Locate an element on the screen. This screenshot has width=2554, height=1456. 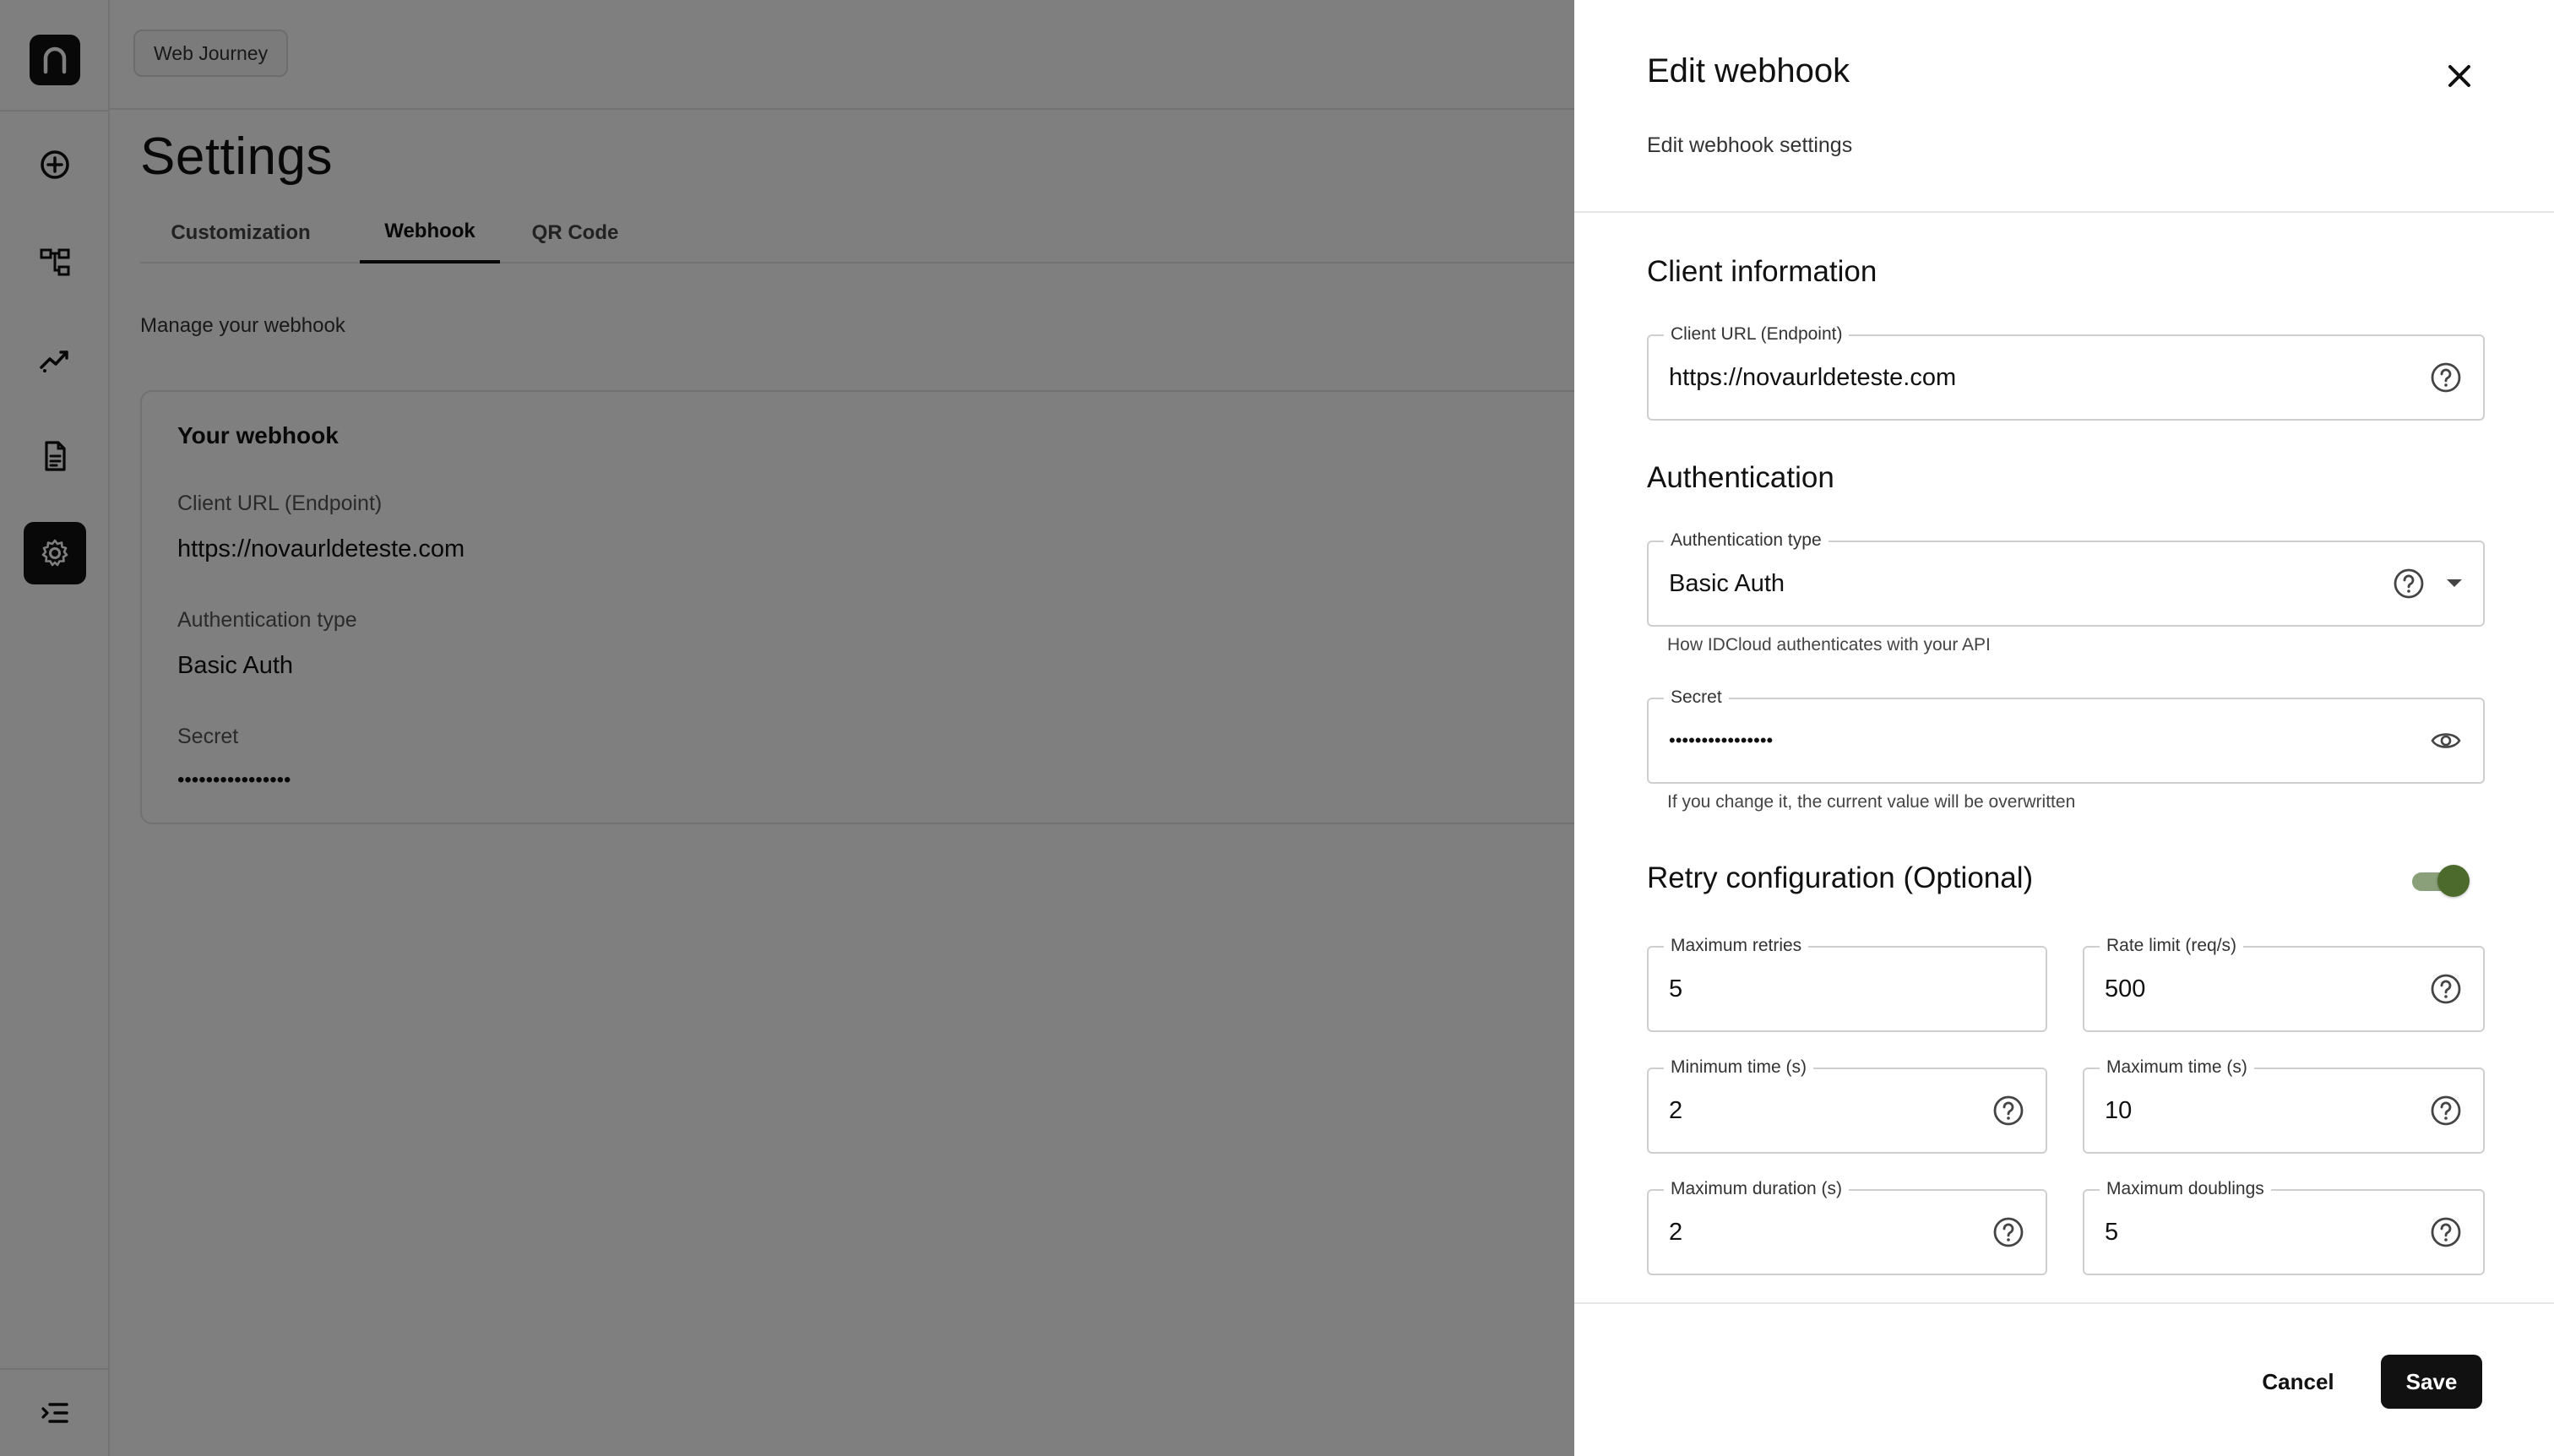
drawer-footer: Cancel Save is located at coordinates (2064, 1379).